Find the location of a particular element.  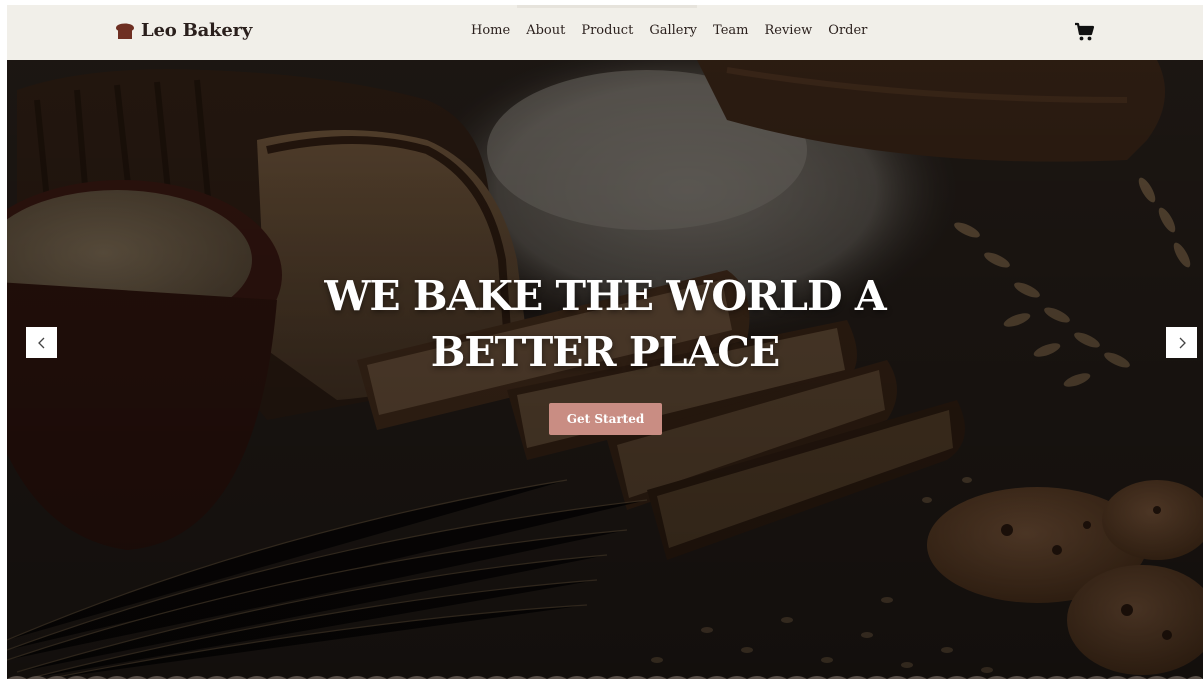

nav-order: Order is located at coordinates (847, 30).